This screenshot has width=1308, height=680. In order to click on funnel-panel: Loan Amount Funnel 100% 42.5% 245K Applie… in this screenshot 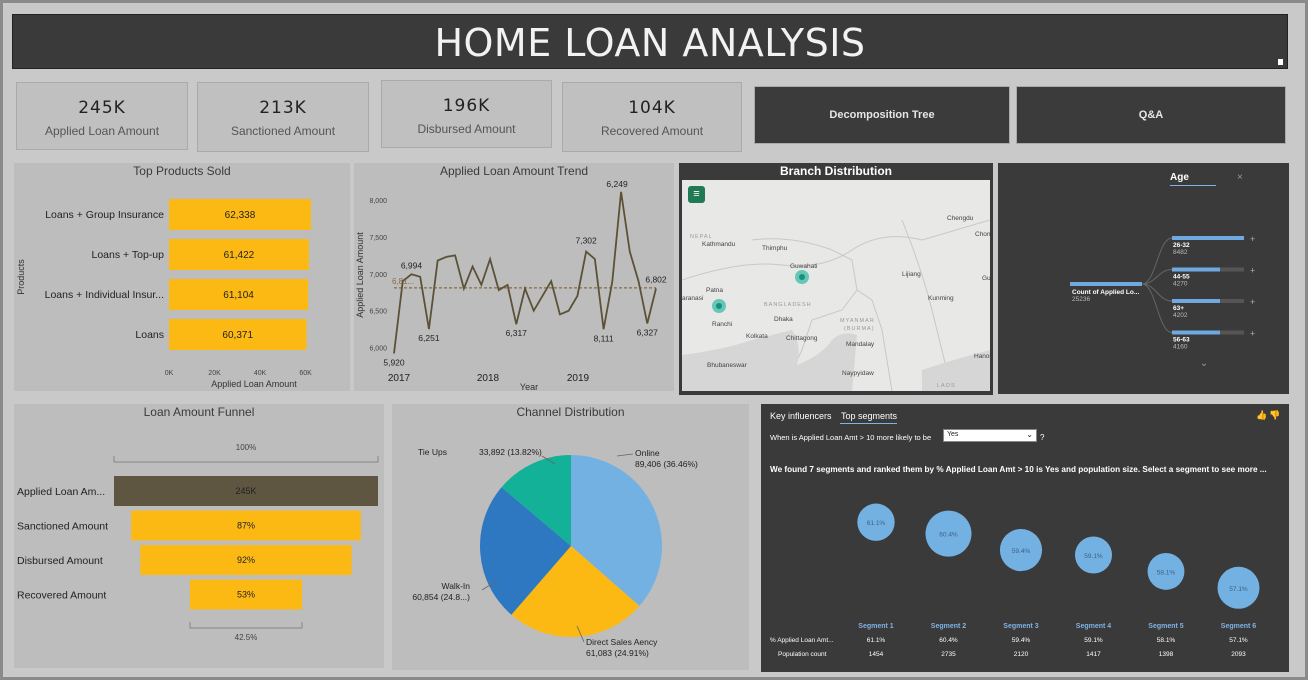, I will do `click(199, 536)`.